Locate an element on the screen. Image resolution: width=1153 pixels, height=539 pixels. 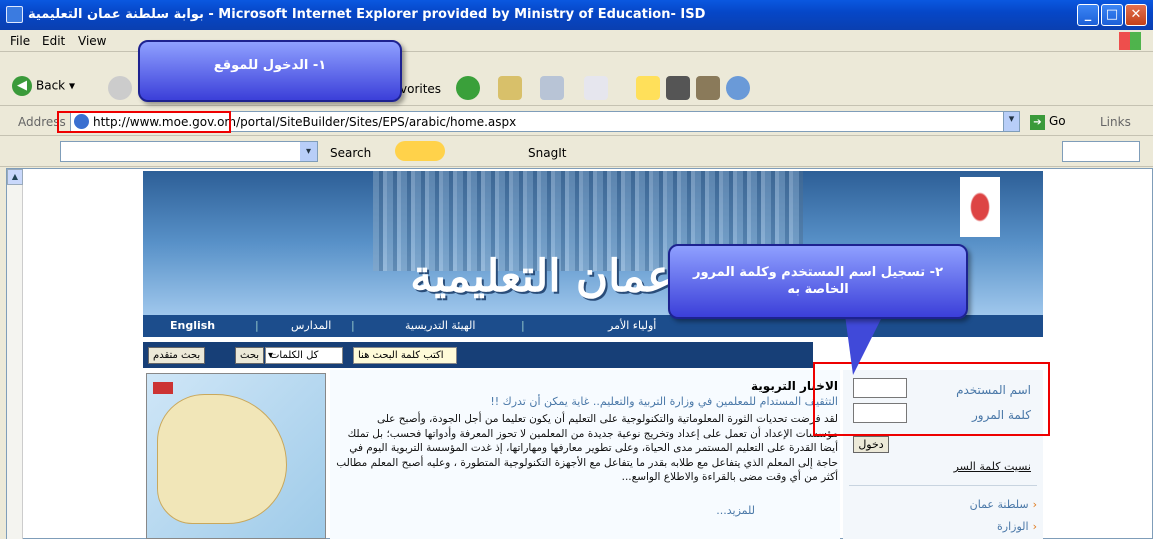
go-label: Go is located at coordinates (1057, 121).